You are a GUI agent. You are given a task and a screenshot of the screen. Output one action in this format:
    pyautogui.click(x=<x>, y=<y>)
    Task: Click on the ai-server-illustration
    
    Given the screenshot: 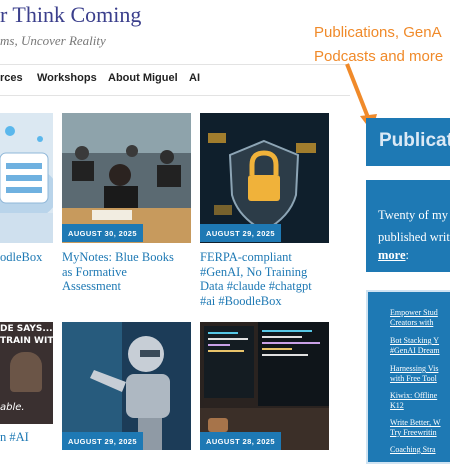 What is the action you would take?
    pyautogui.click(x=26, y=178)
    